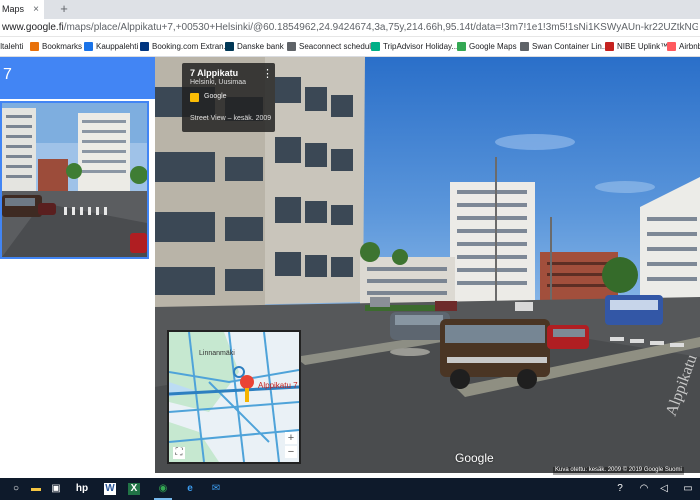 Image resolution: width=700 pixels, height=500 pixels. I want to click on tab-title: Maps, so click(13, 9).